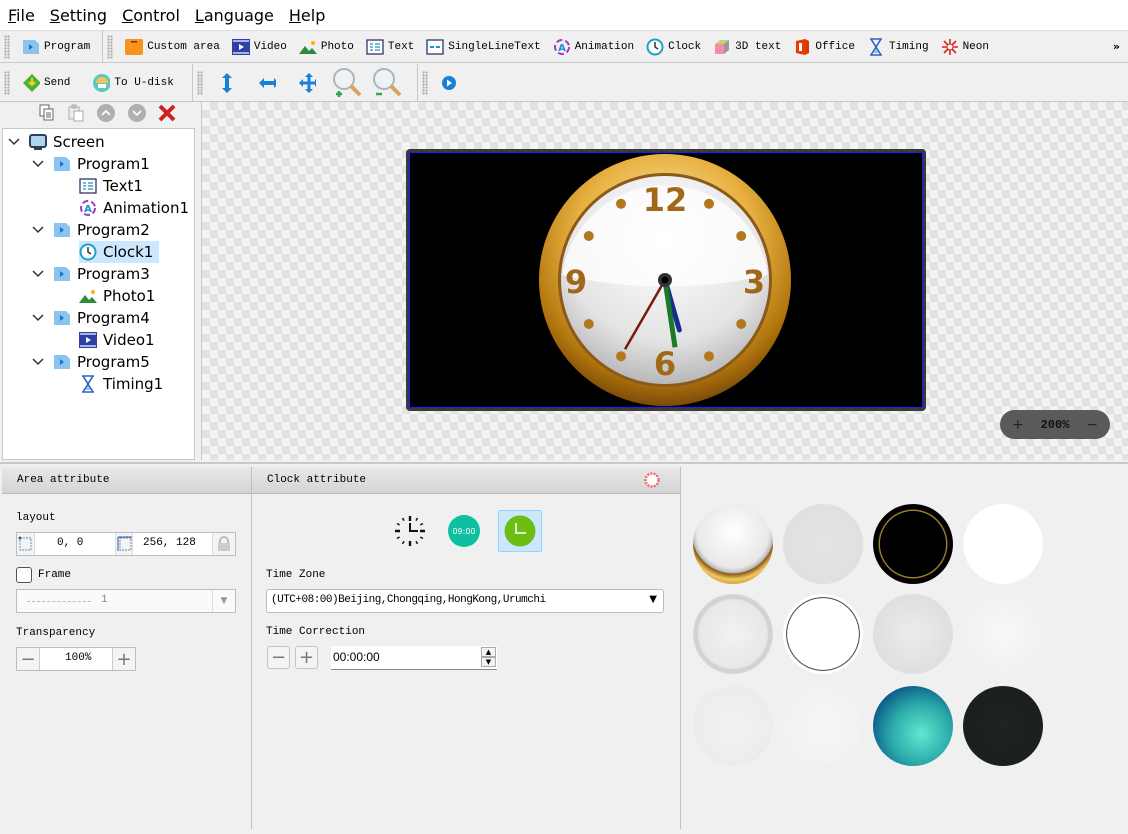 This screenshot has height=834, width=1128. Describe the element at coordinates (1055, 424) in the screenshot. I see `zoom-control: + 200% −` at that location.